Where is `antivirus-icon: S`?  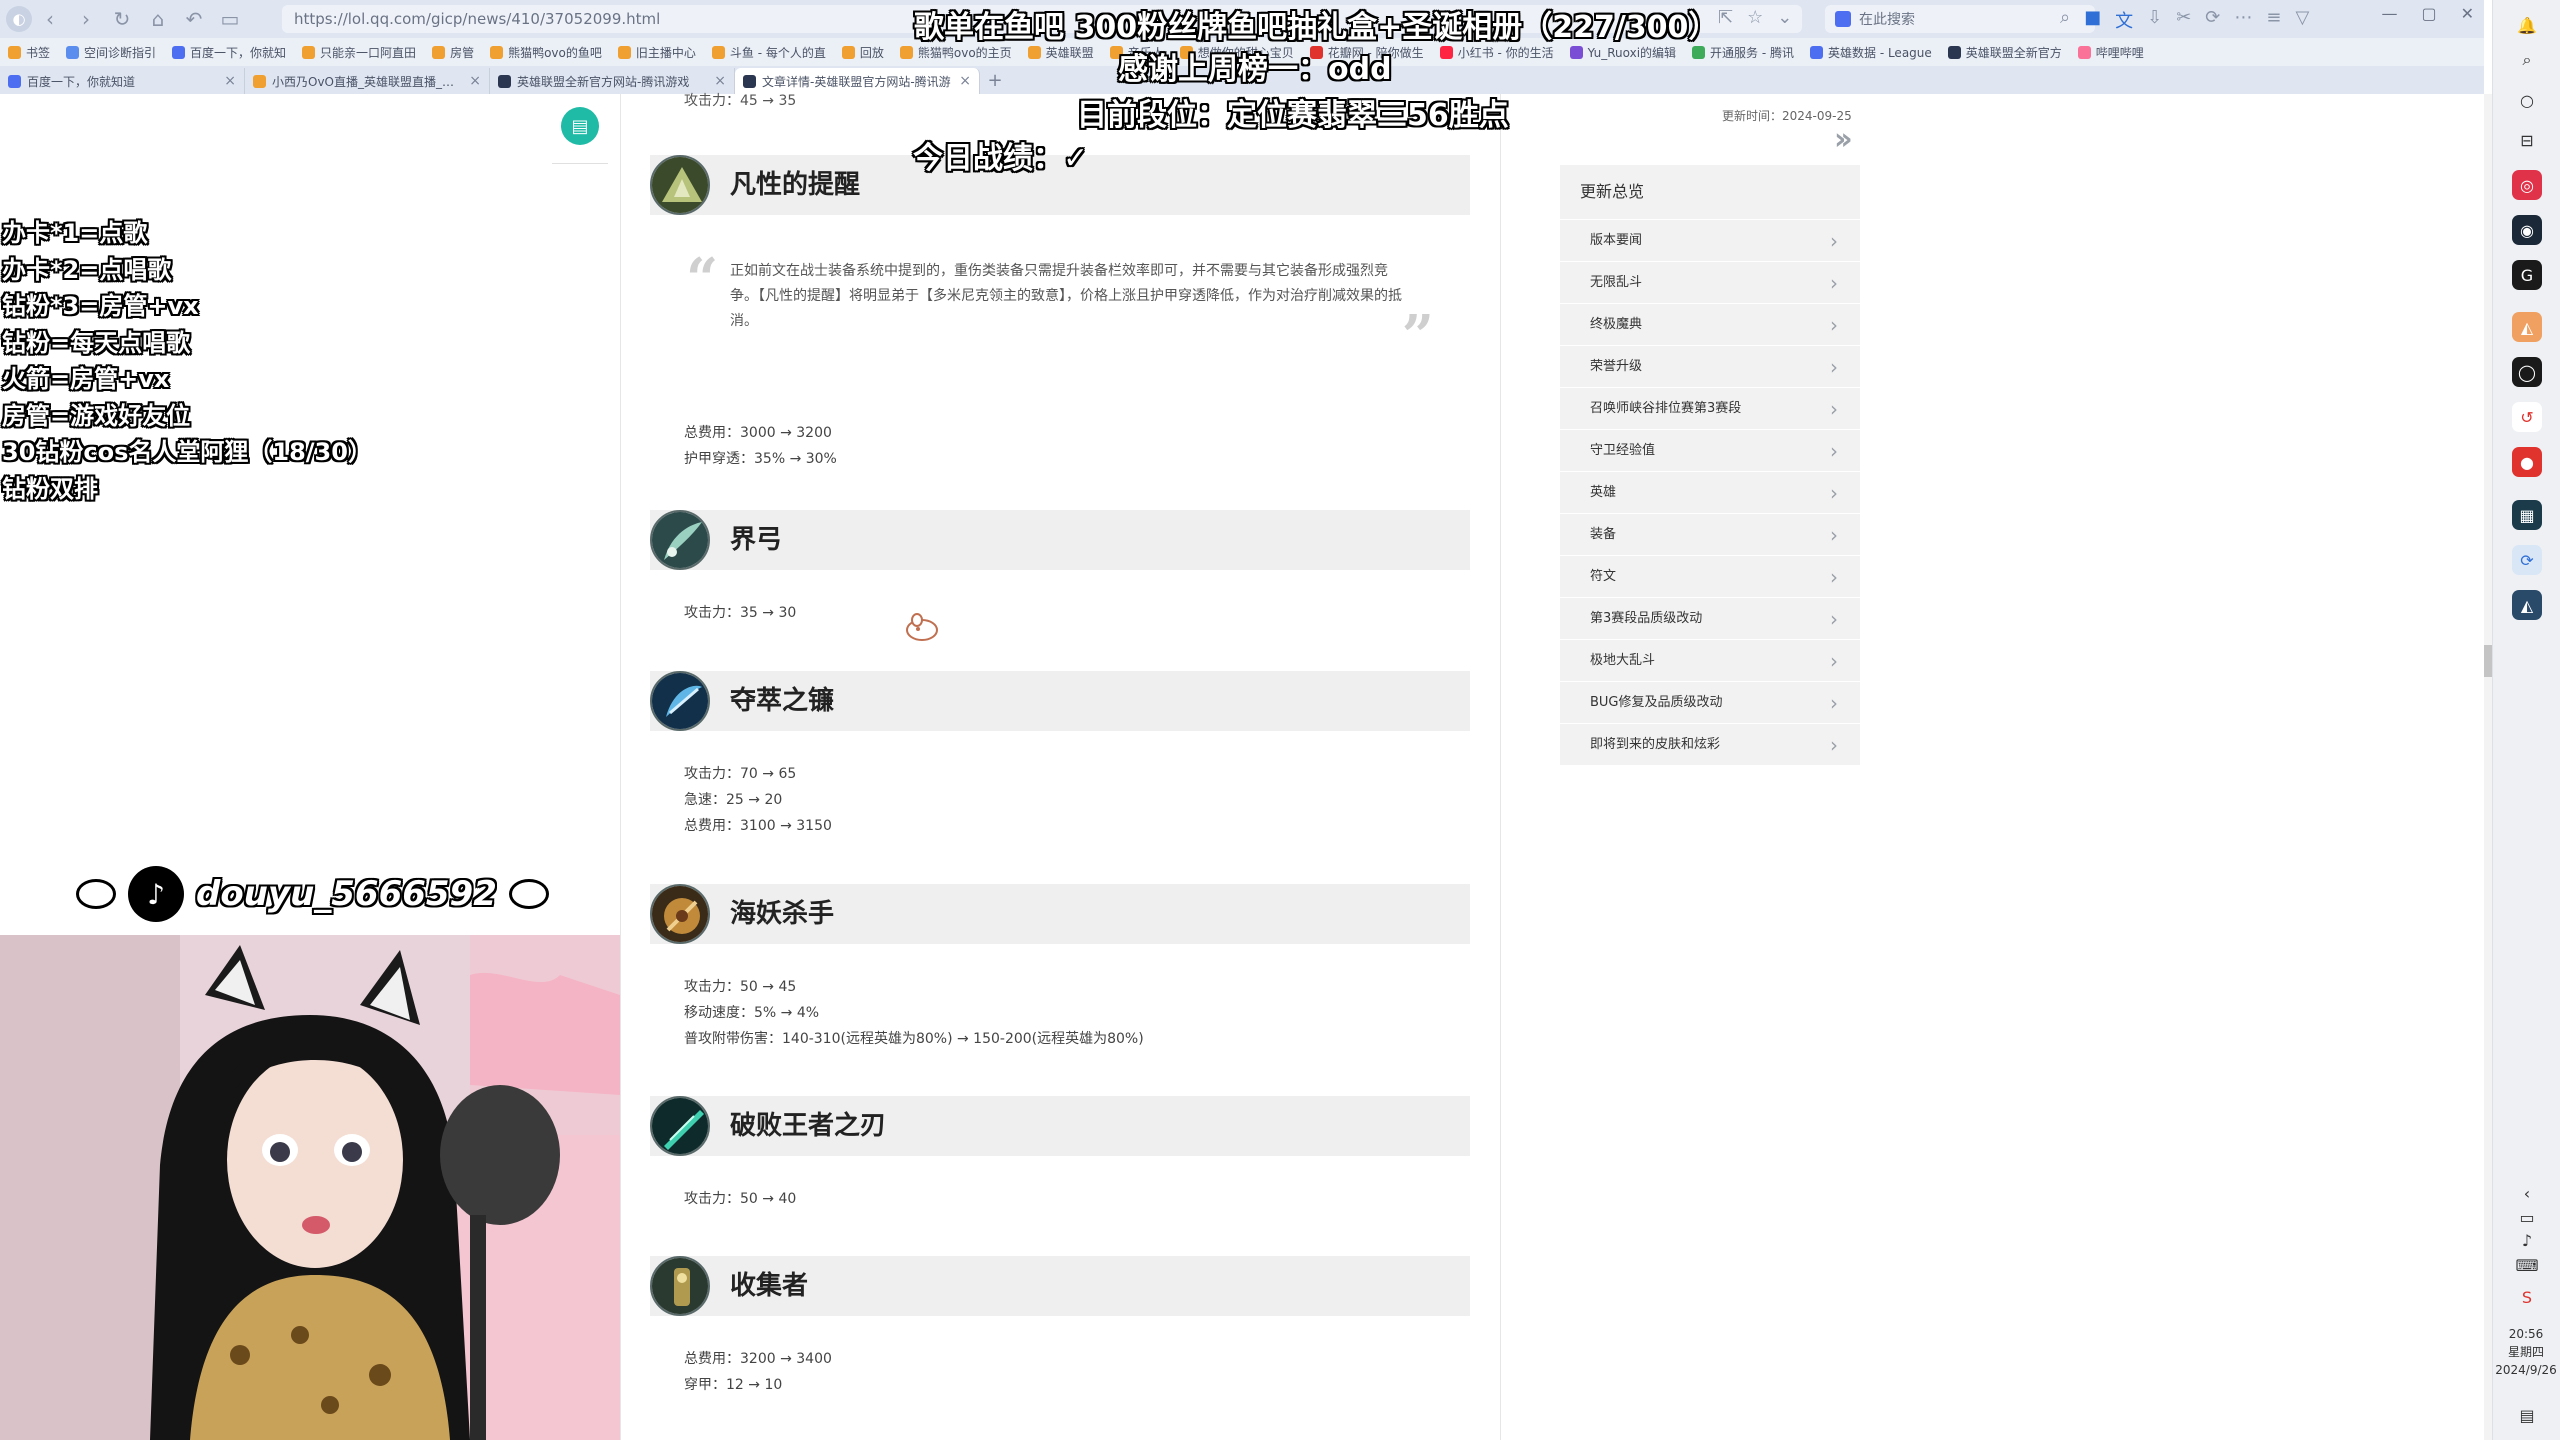 antivirus-icon: S is located at coordinates (2527, 1297).